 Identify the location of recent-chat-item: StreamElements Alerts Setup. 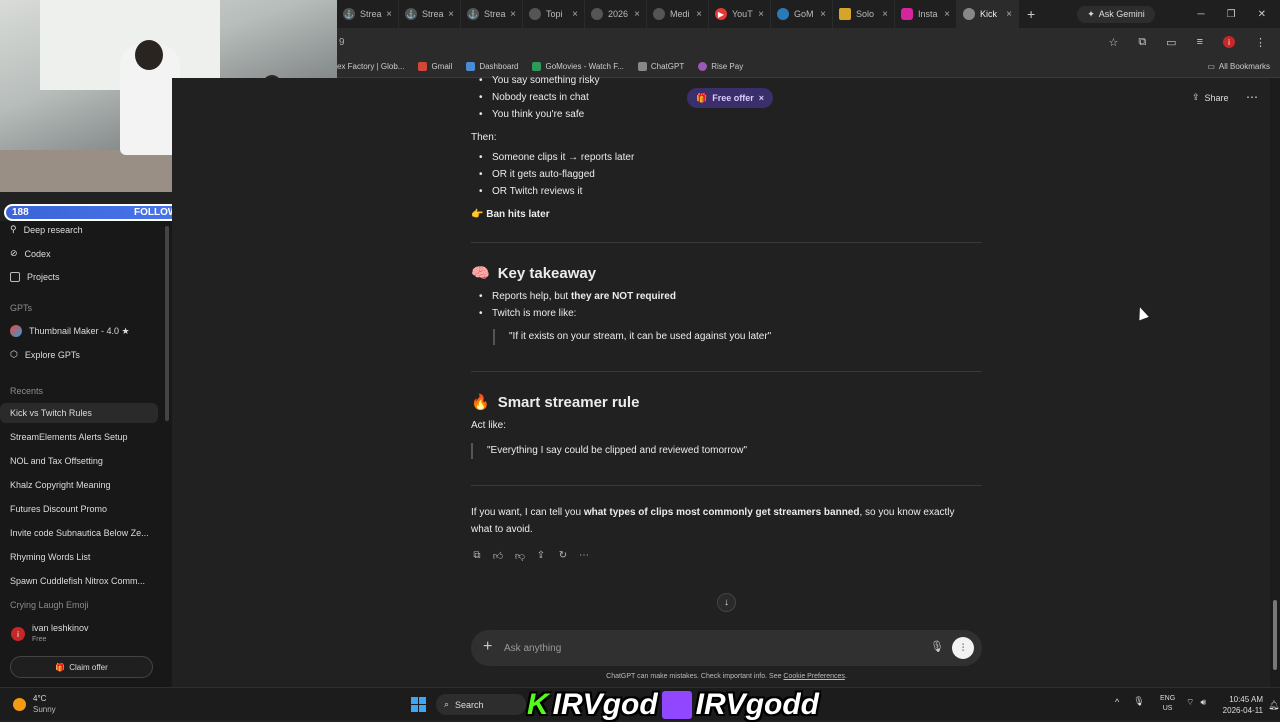
(79, 437).